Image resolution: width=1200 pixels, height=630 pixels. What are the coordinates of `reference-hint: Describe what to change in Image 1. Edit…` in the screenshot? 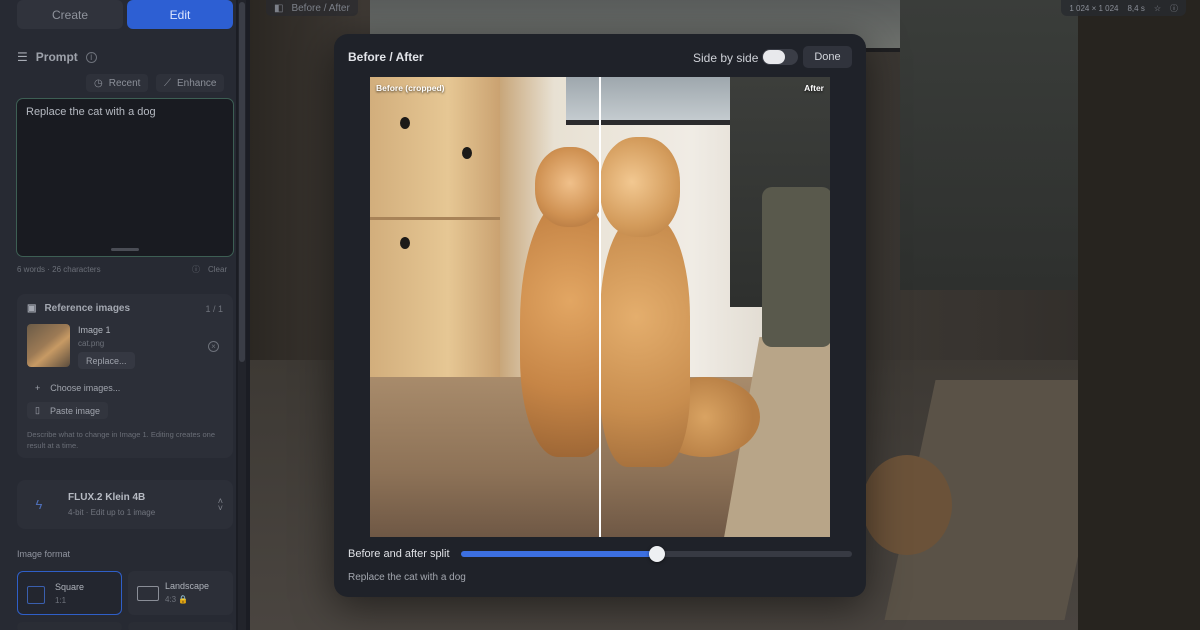 It's located at (121, 440).